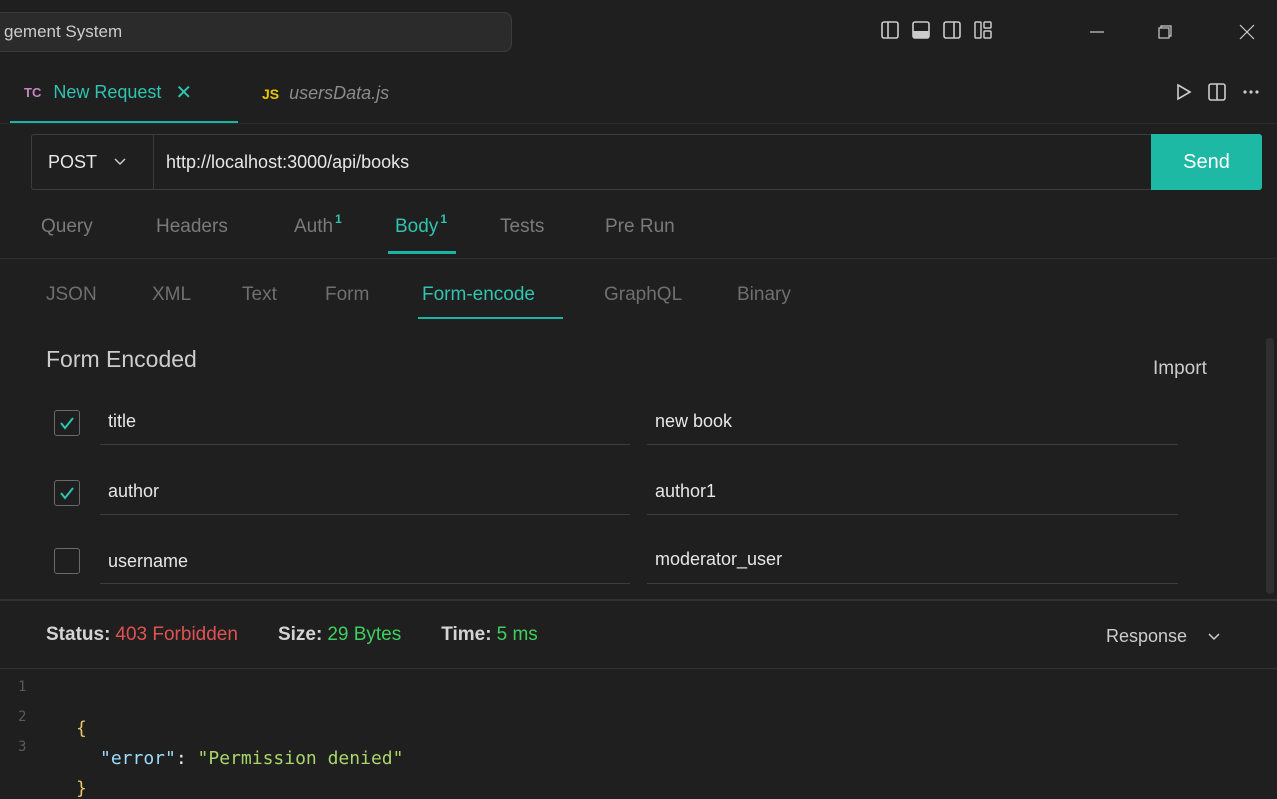  What do you see at coordinates (952, 30) in the screenshot?
I see `toggle-secondary-sidebar-icon` at bounding box center [952, 30].